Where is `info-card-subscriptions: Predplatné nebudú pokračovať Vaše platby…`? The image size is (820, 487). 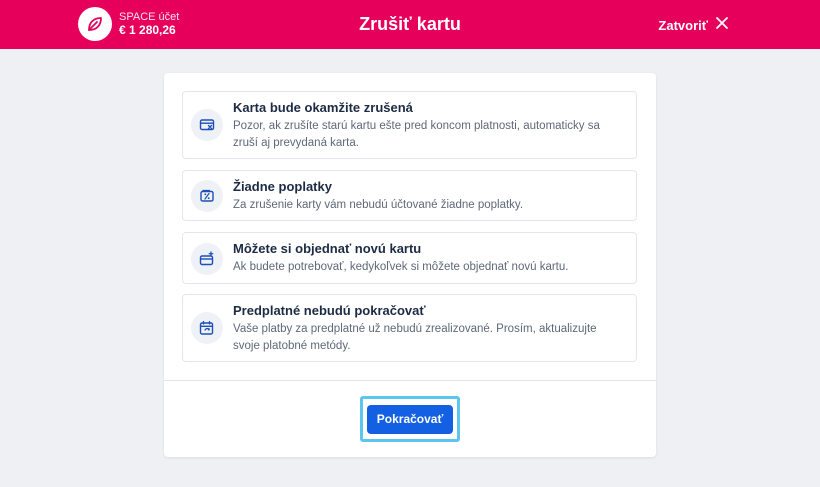
info-card-subscriptions: Predplatné nebudú pokračovať Vaše platby… is located at coordinates (409, 328).